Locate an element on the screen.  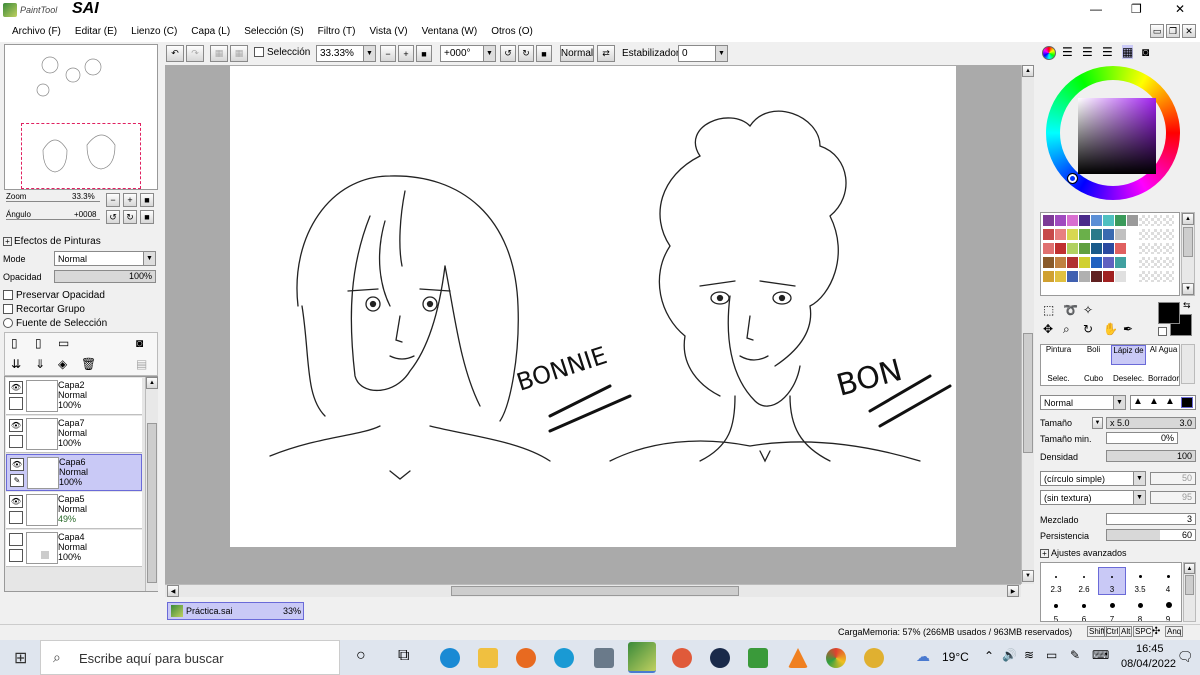
rotate-tool-icon: ↻ is located at coordinates (1088, 329).